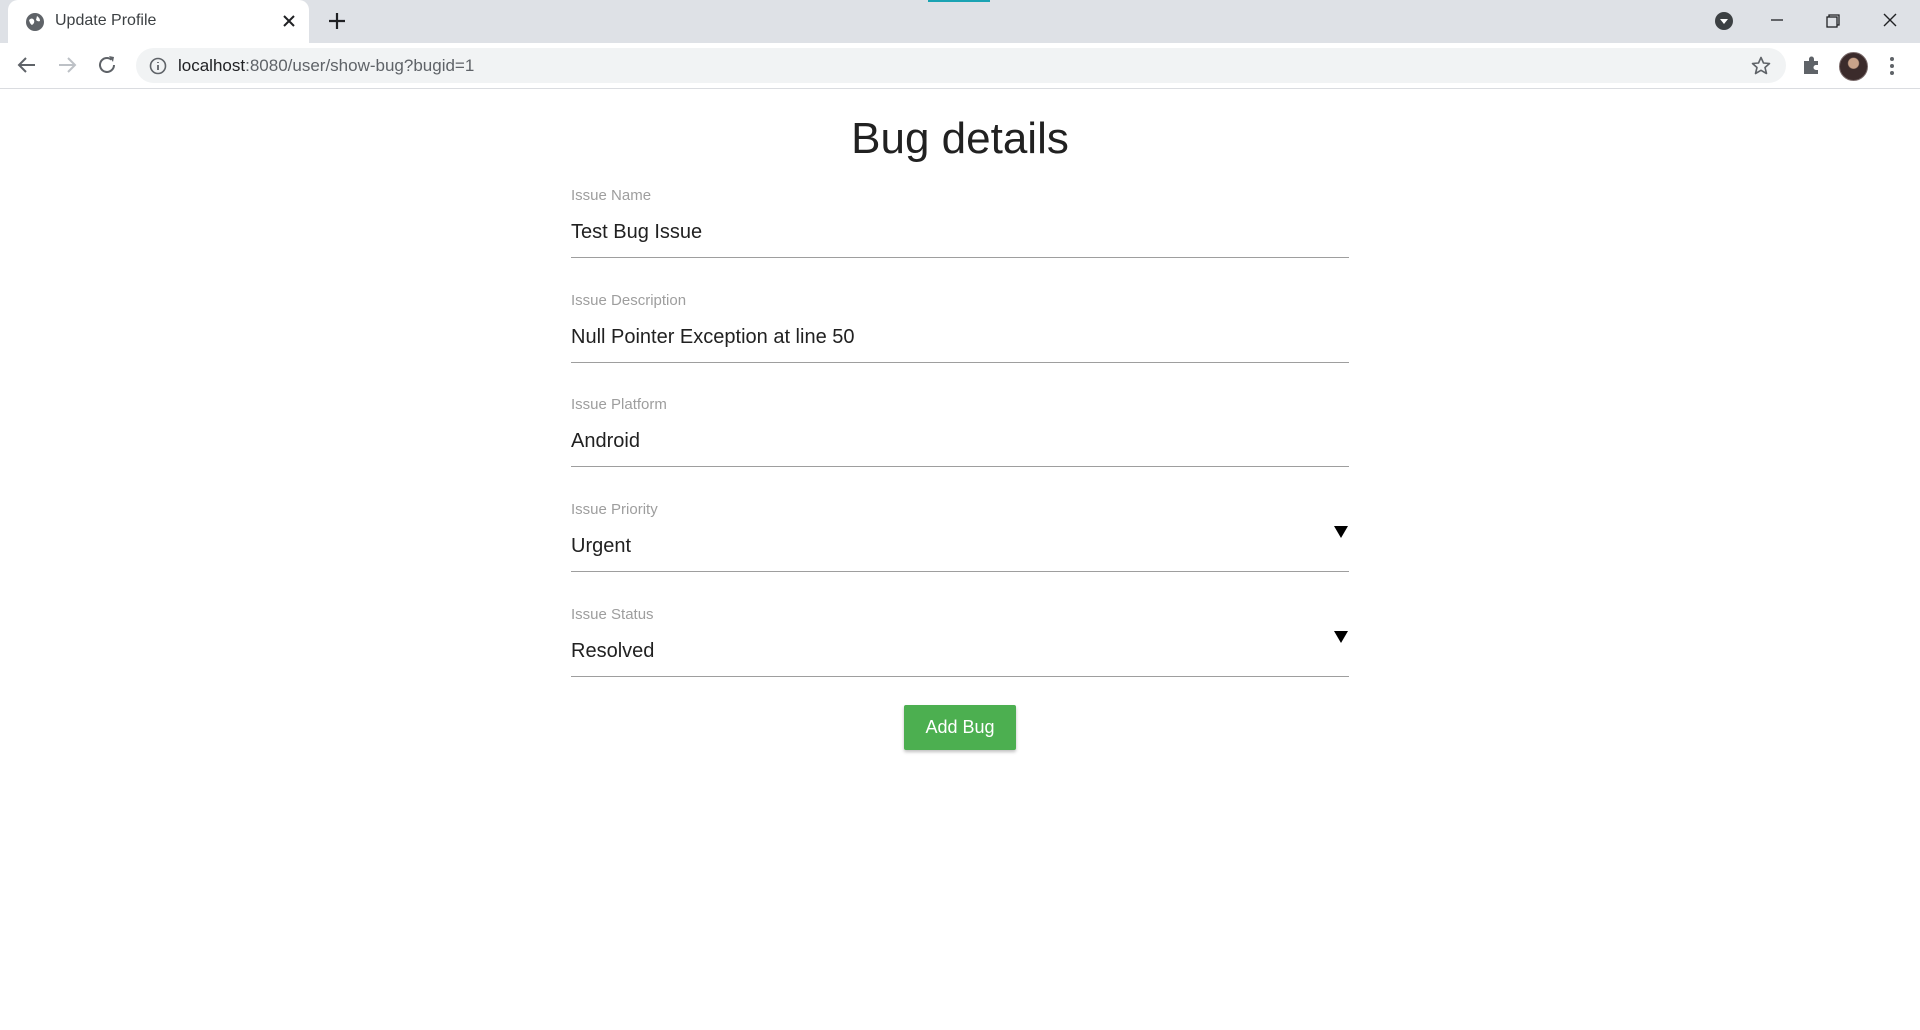 The width and height of the screenshot is (1920, 1030). I want to click on address-bar: localhost:8080/user/show-bug?bugid=1, so click(961, 65).